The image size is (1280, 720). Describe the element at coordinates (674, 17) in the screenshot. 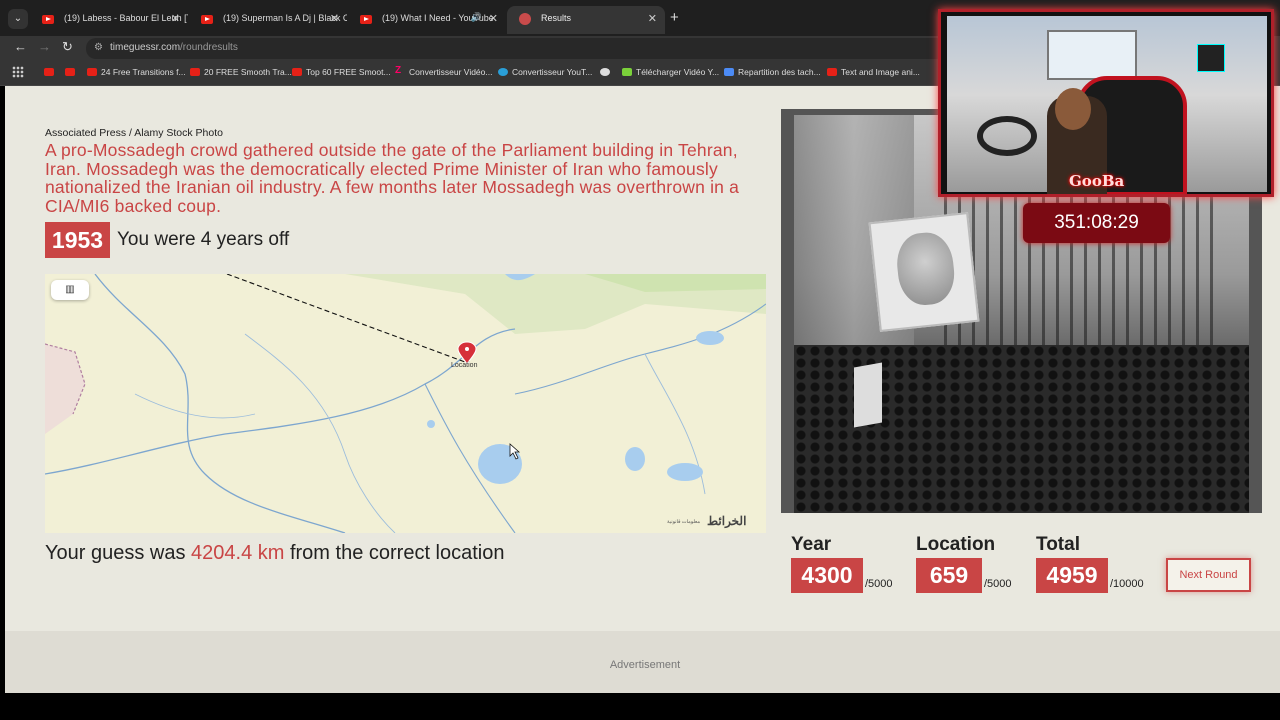

I see `new-tab-button: +` at that location.